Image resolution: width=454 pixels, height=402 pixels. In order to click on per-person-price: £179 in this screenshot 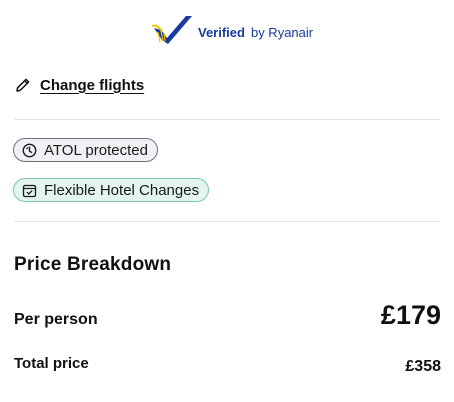, I will do `click(410, 315)`.